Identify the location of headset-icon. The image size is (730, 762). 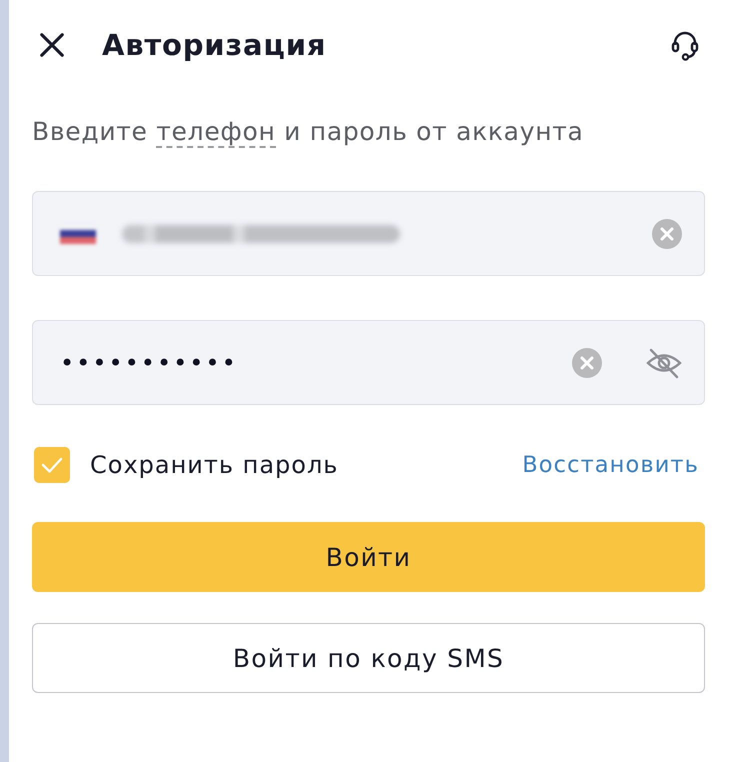
(685, 45).